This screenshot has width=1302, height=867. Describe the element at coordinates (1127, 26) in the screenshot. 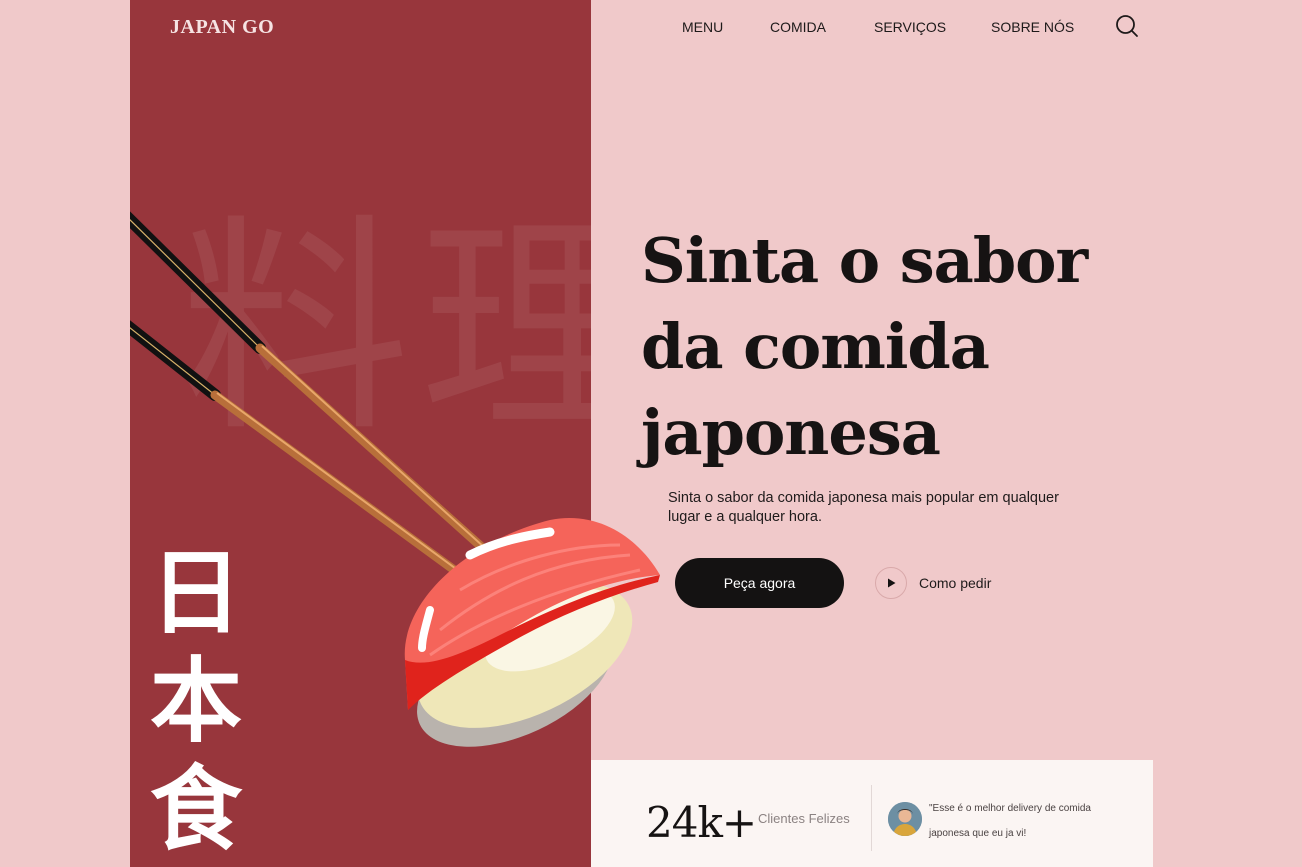

I see `search-icon` at that location.